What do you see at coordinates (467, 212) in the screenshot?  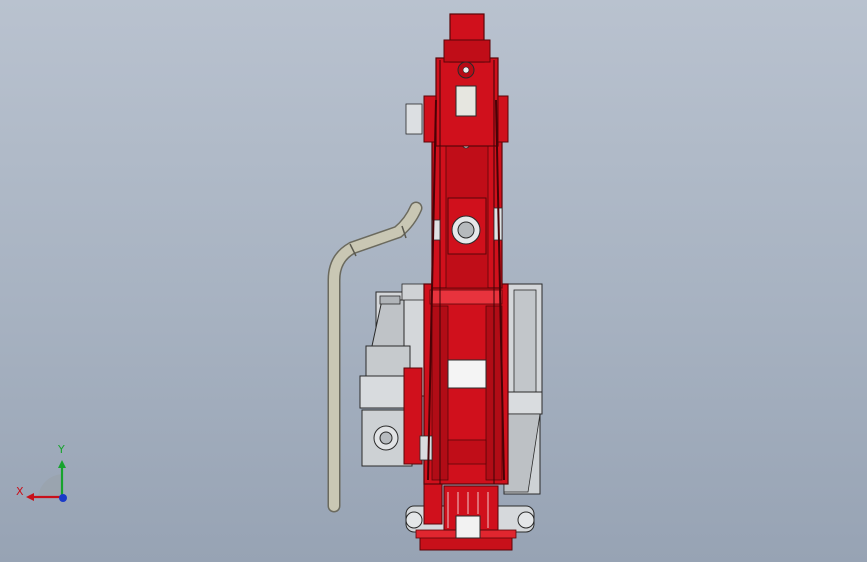 I see `upper-arm` at bounding box center [467, 212].